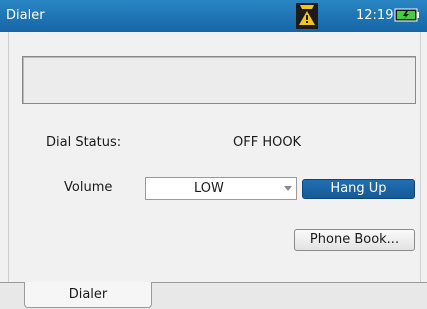  I want to click on number-display, so click(219, 80).